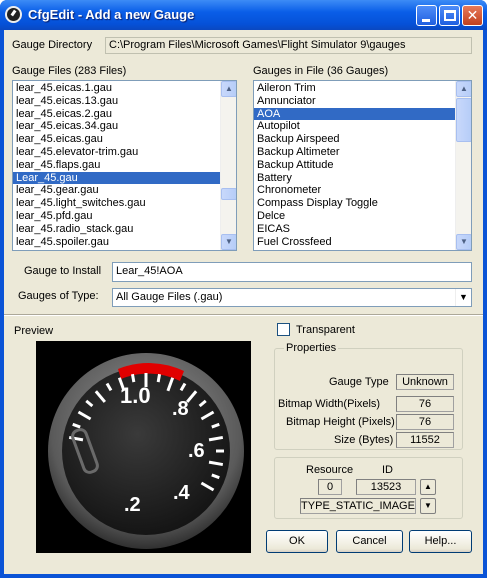 This screenshot has height=578, width=487. Describe the element at coordinates (58, 296) in the screenshot. I see `gauges-of-type-label: Gauges of Type:` at that location.